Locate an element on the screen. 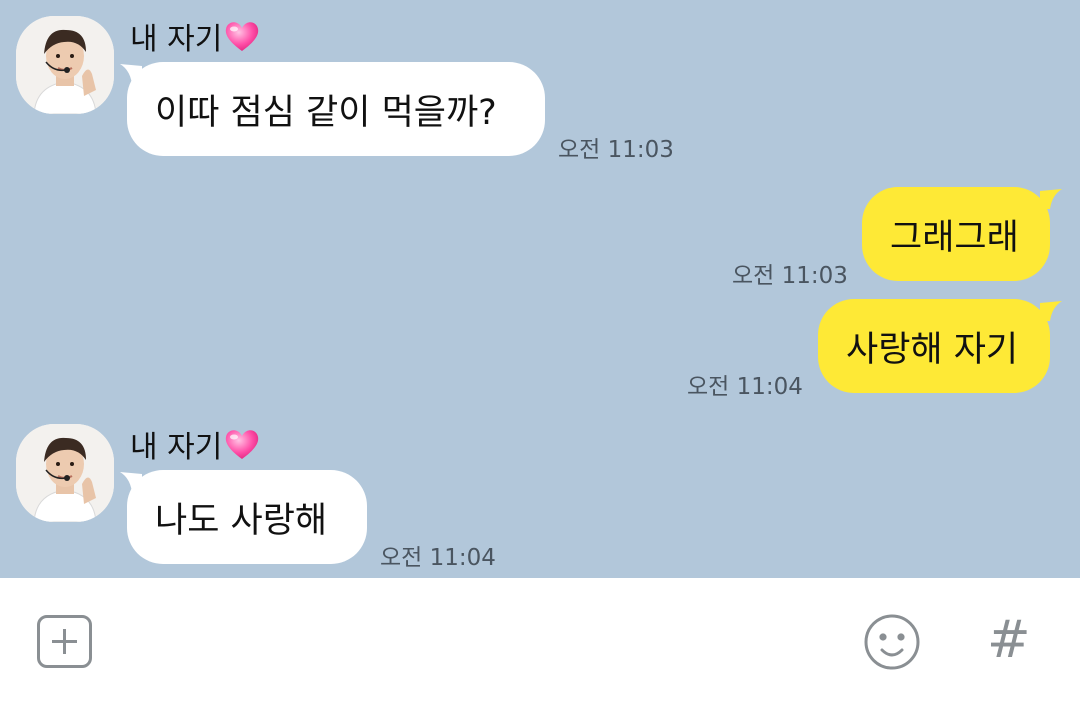 This screenshot has height=705, width=1080. hash-icon: # is located at coordinates (1009, 640).